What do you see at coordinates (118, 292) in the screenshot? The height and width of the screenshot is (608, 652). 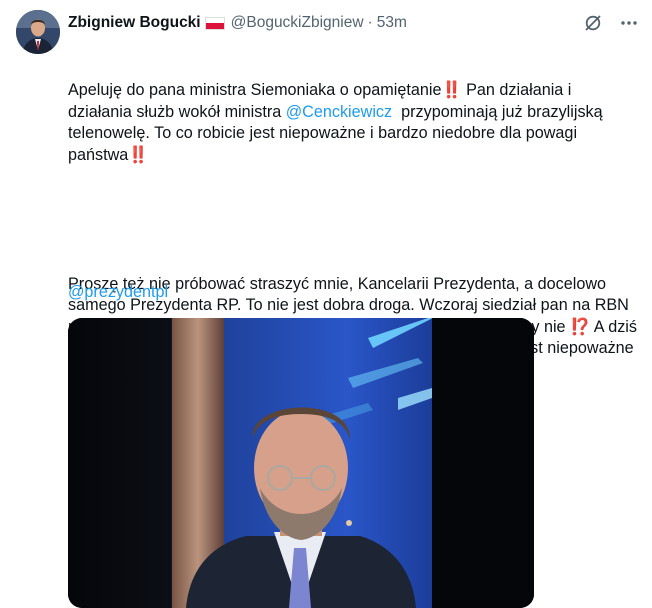 I see `mention-link-prezydent: @prezydentpl` at bounding box center [118, 292].